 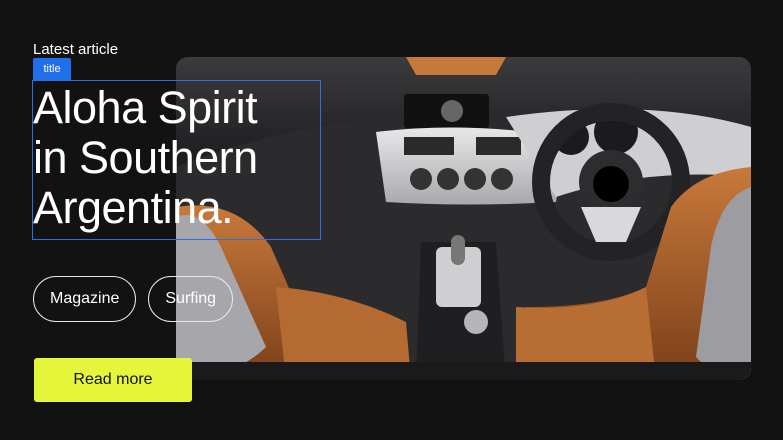 What do you see at coordinates (85, 299) in the screenshot?
I see `tag-magazine: Magazine` at bounding box center [85, 299].